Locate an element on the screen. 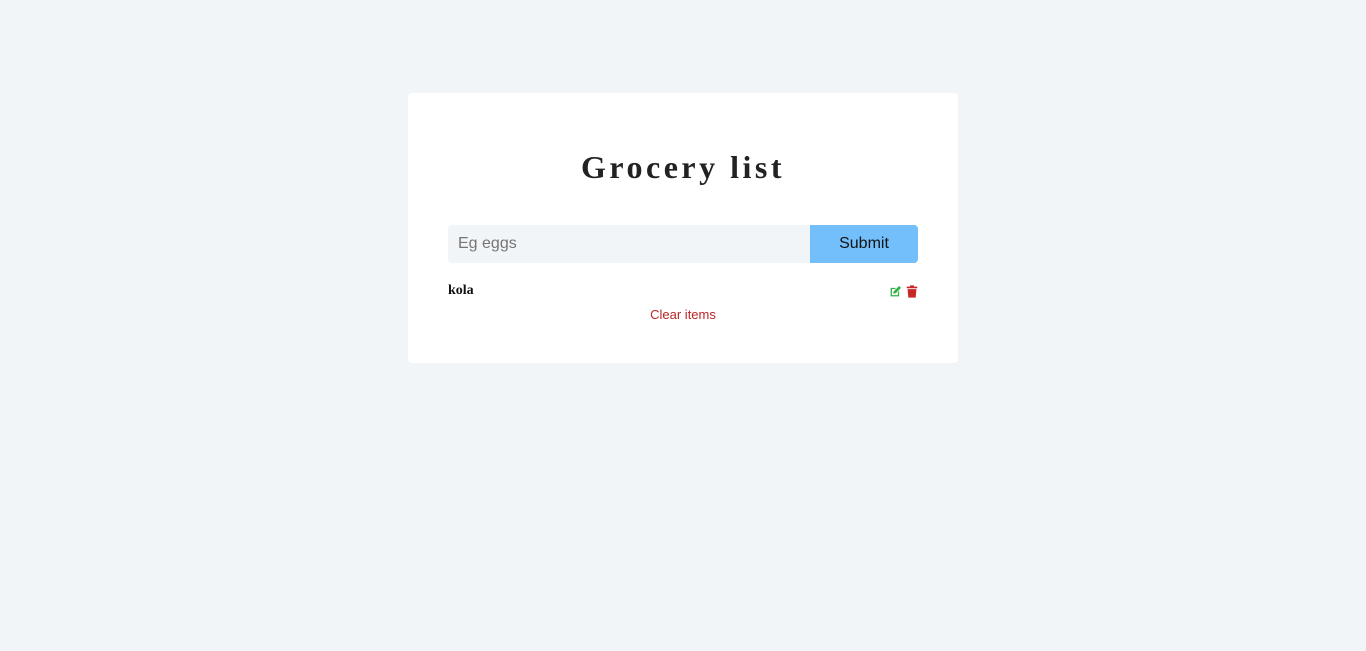 The width and height of the screenshot is (1366, 651). grocery-form: Submit is located at coordinates (683, 244).